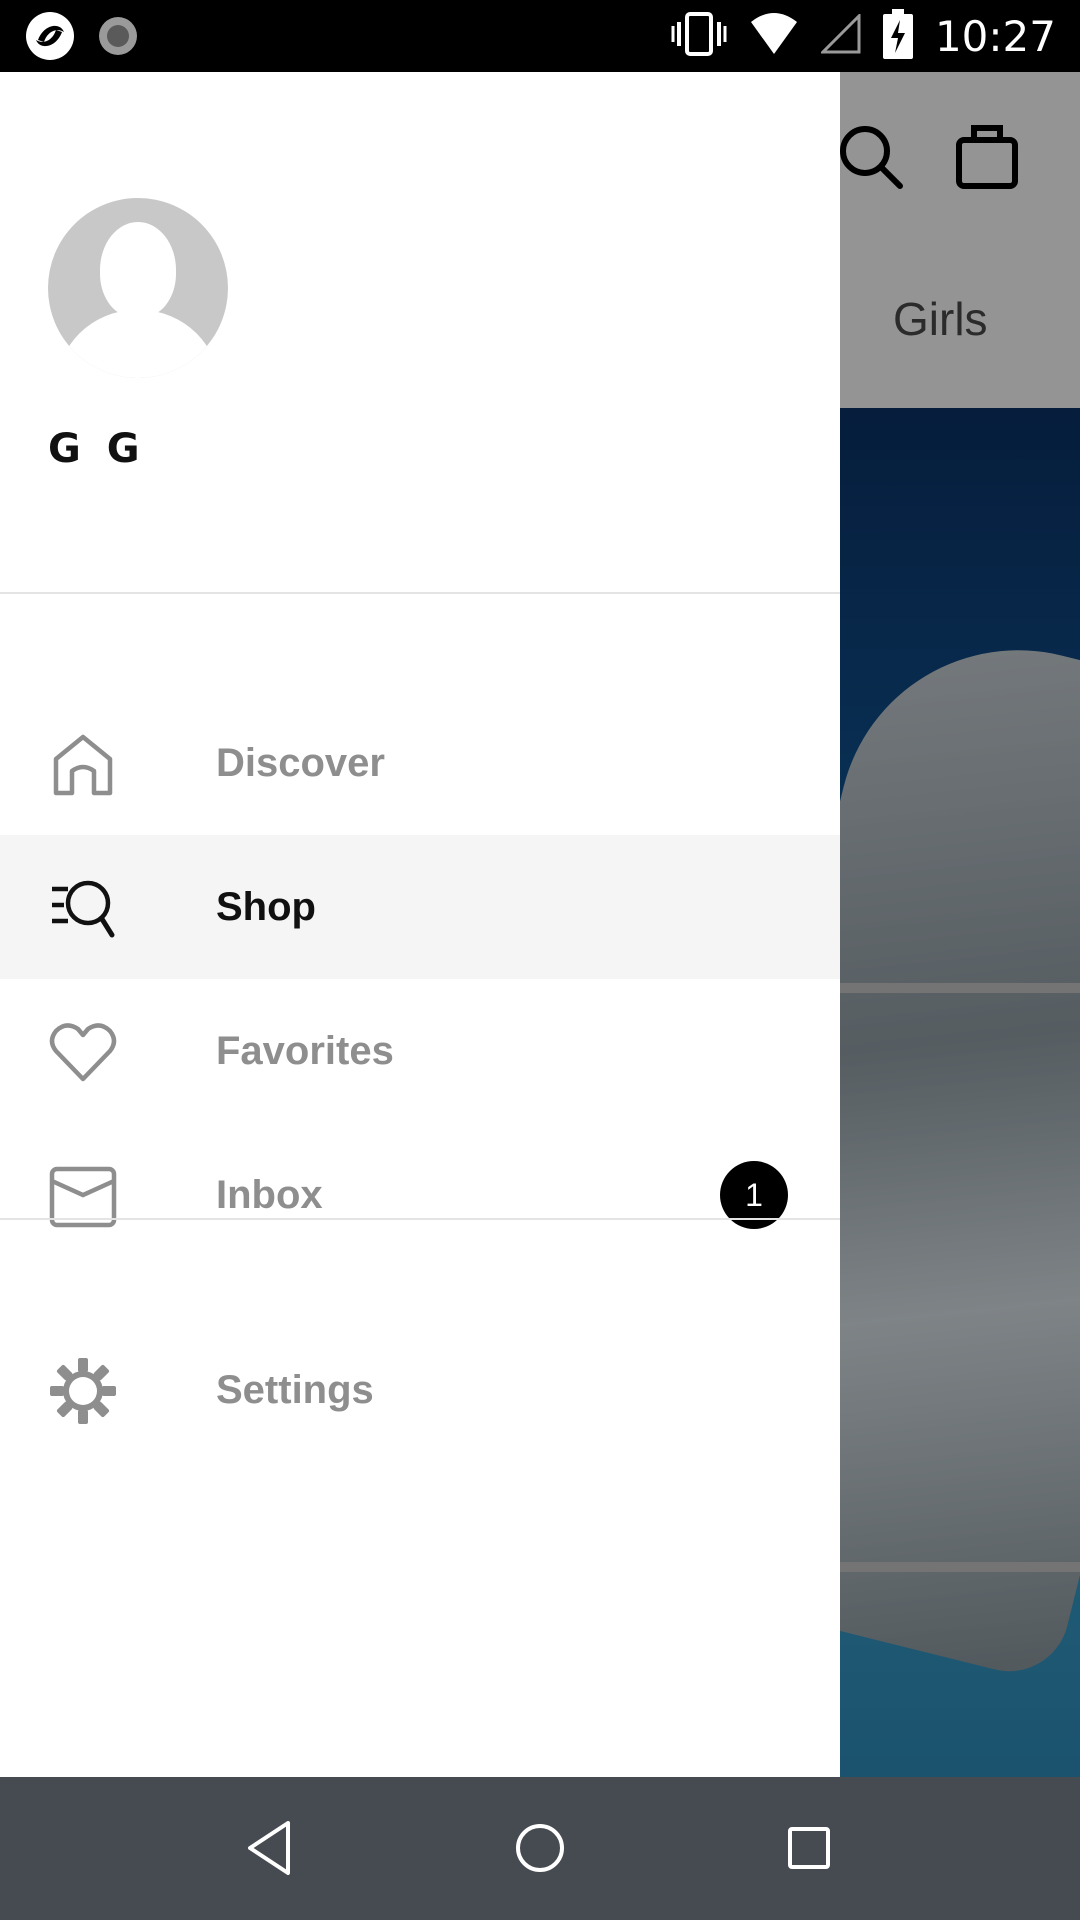 The width and height of the screenshot is (1080, 1920). What do you see at coordinates (269, 1194) in the screenshot?
I see `menu-item-label: Inbox` at bounding box center [269, 1194].